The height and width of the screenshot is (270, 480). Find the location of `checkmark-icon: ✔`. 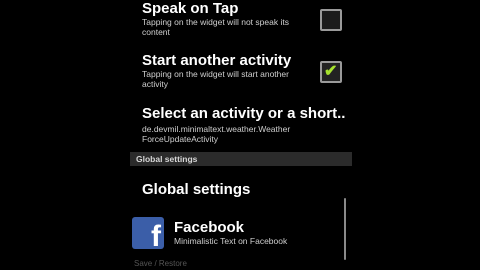

checkmark-icon: ✔ is located at coordinates (331, 71).